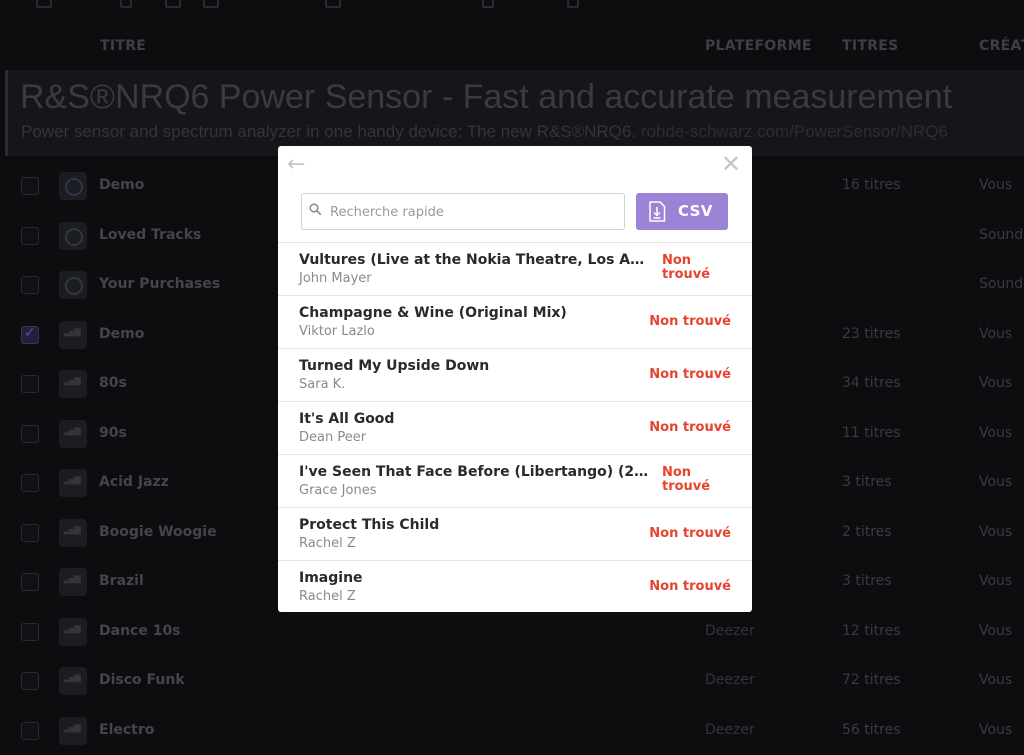 The width and height of the screenshot is (1024, 755). What do you see at coordinates (44, 4) in the screenshot?
I see `toolbar-checkbox-icon` at bounding box center [44, 4].